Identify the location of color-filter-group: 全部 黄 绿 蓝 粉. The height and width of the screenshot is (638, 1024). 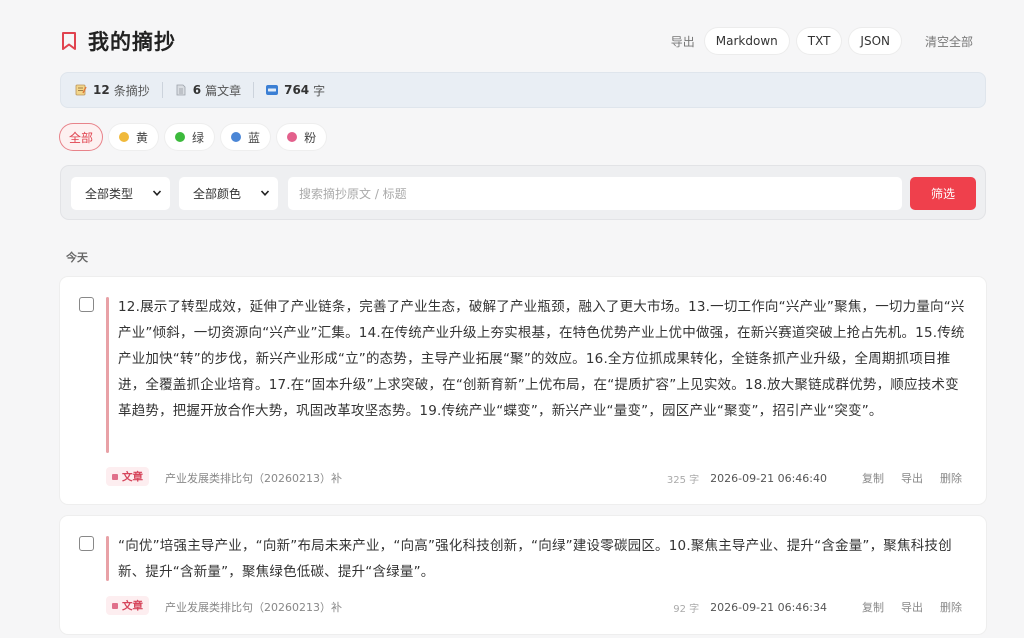
(196, 137).